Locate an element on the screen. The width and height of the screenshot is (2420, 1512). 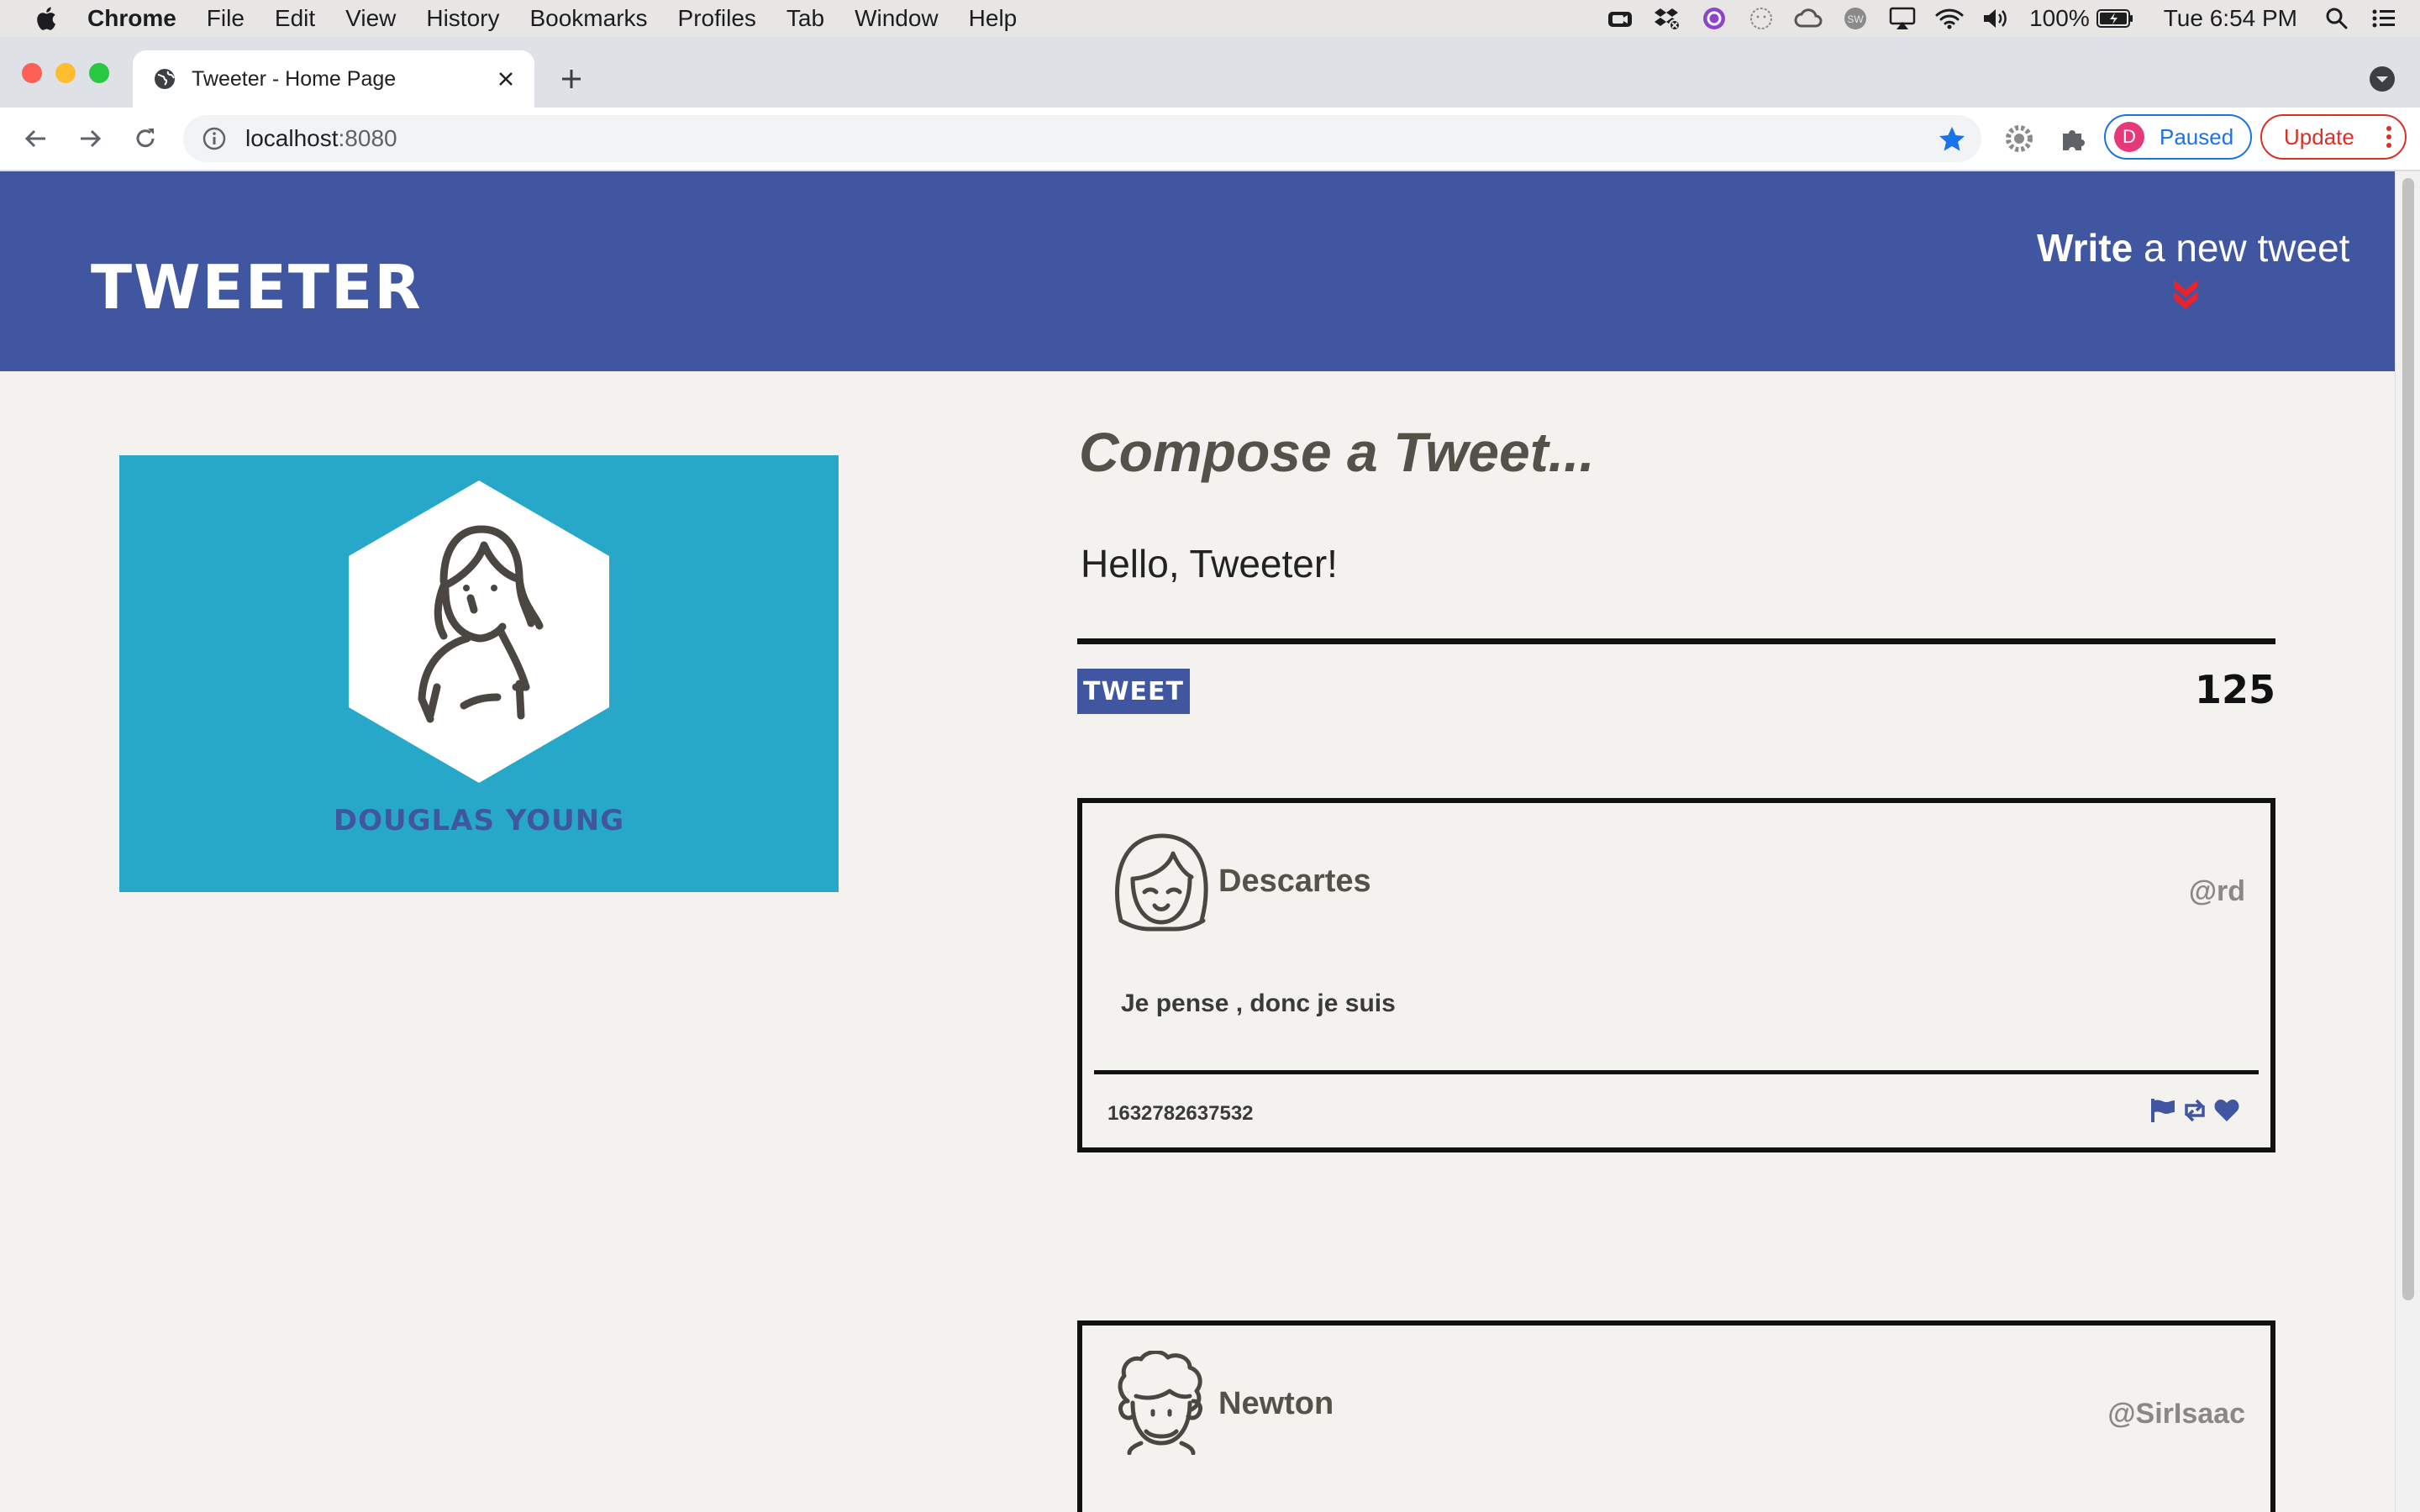
menu-help: Help is located at coordinates (993, 18).